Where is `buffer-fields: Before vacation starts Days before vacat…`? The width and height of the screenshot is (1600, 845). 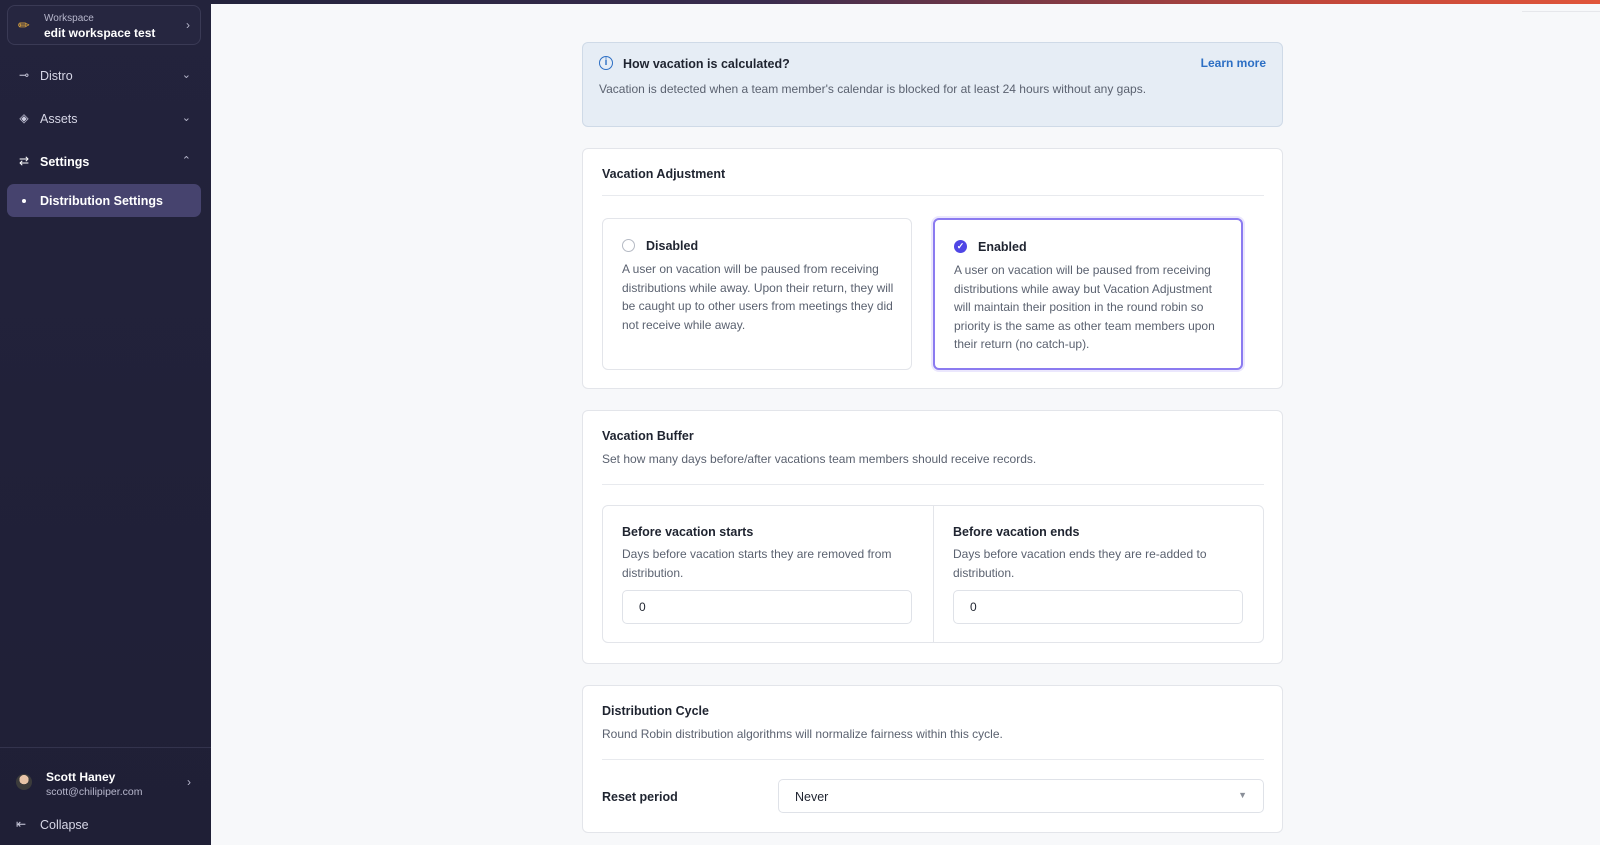 buffer-fields: Before vacation starts Days before vacat… is located at coordinates (933, 574).